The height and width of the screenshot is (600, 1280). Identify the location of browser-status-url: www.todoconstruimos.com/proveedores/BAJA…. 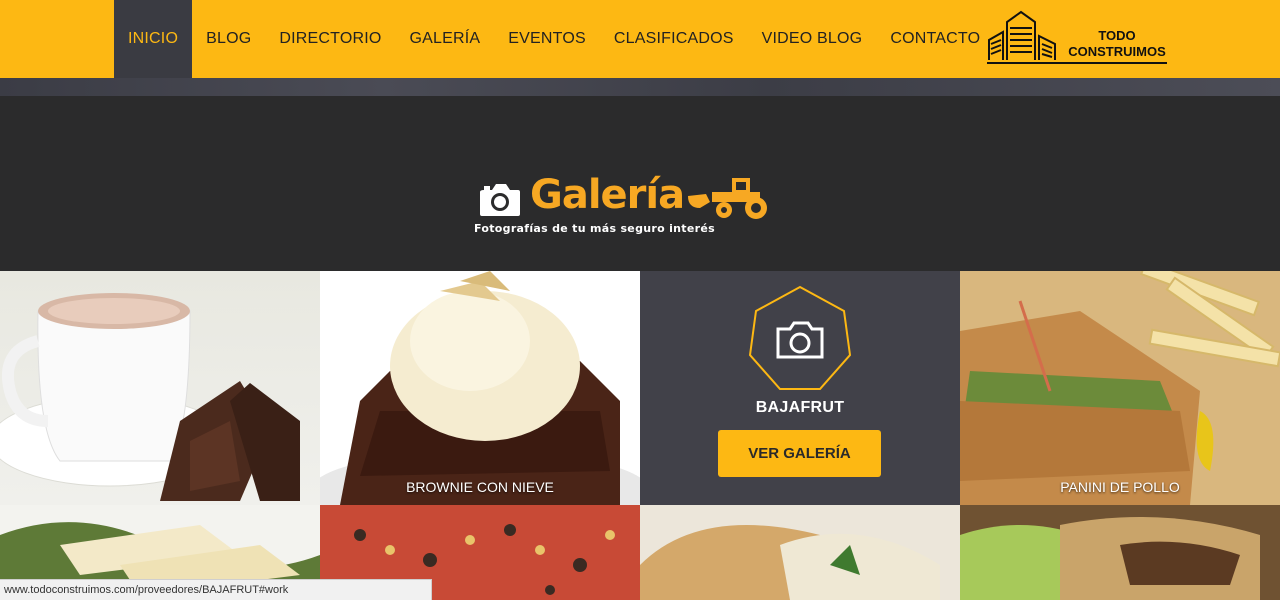
(216, 589).